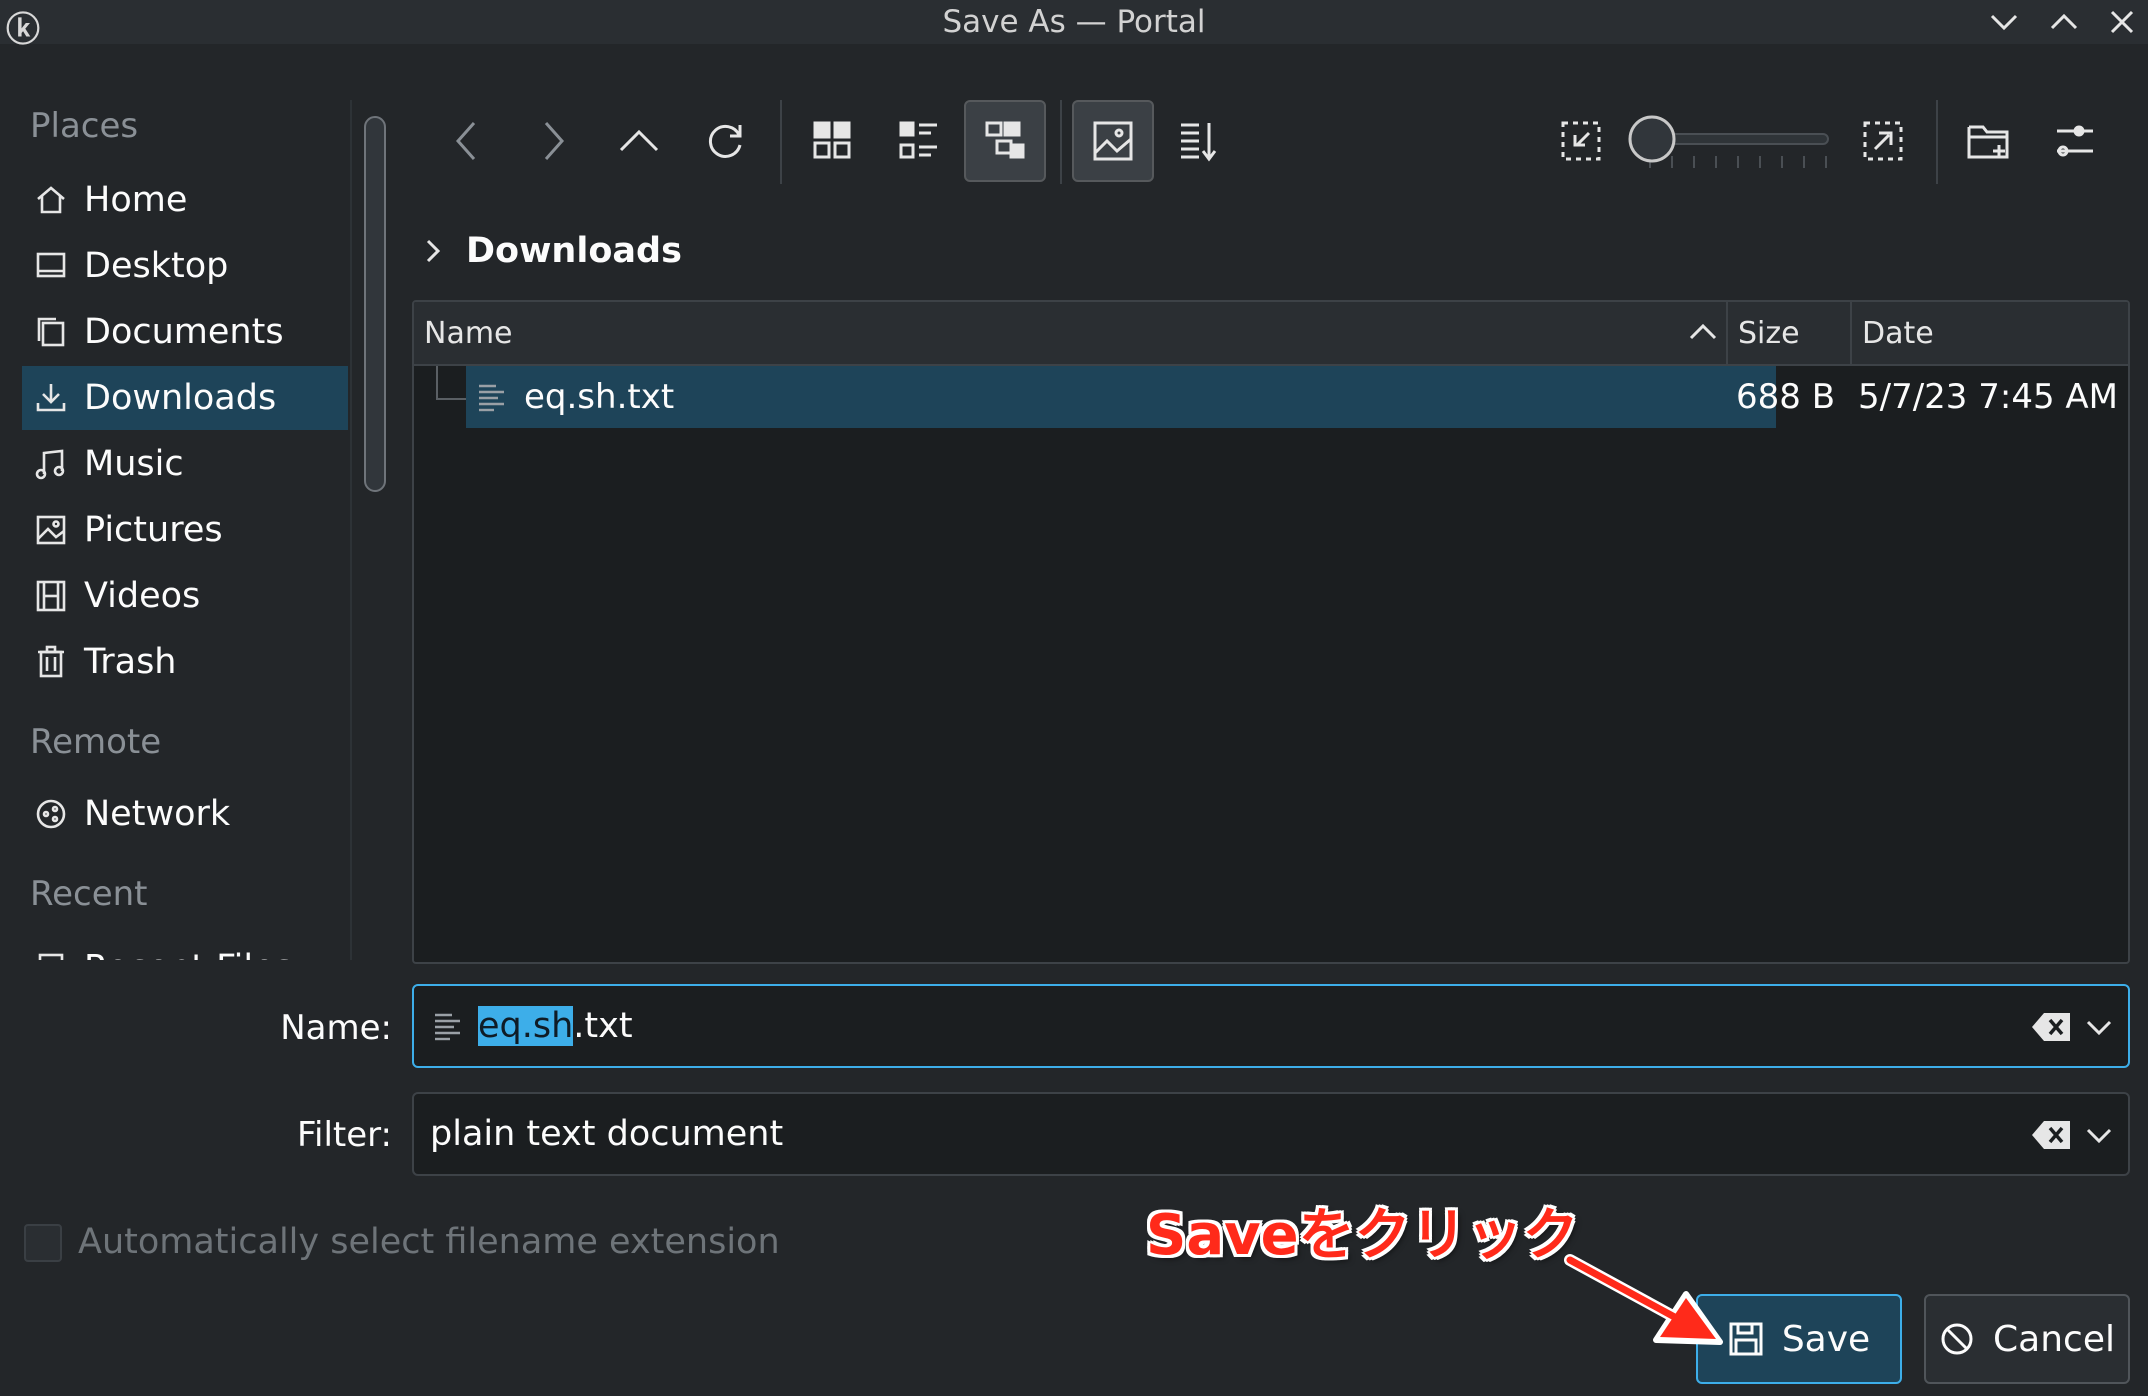 Image resolution: width=2148 pixels, height=1396 pixels. What do you see at coordinates (1271, 1134) in the screenshot?
I see `filter-combobox: plain text document` at bounding box center [1271, 1134].